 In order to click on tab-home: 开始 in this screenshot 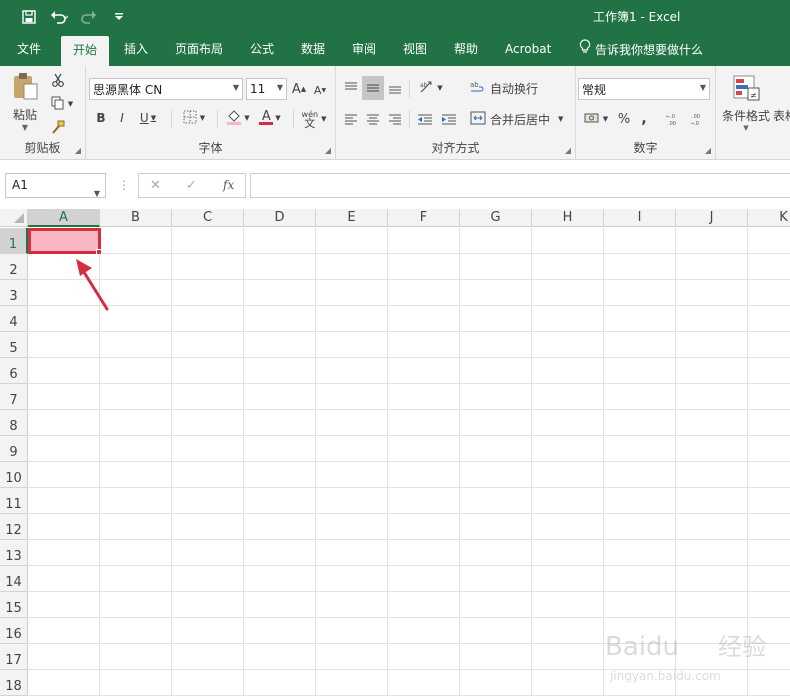, I will do `click(85, 51)`.